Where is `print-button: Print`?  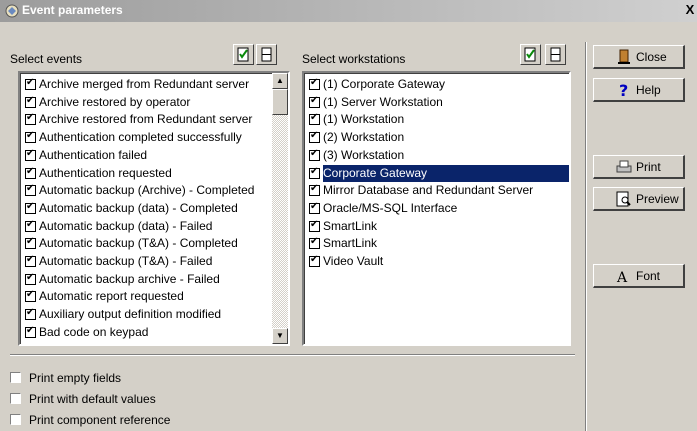
print-button: Print is located at coordinates (639, 167).